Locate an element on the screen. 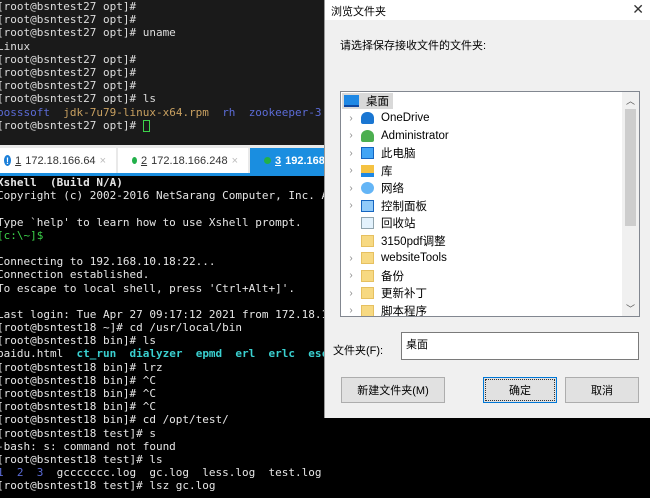 The height and width of the screenshot is (498, 650). tree-item-label: 网络 is located at coordinates (392, 189).